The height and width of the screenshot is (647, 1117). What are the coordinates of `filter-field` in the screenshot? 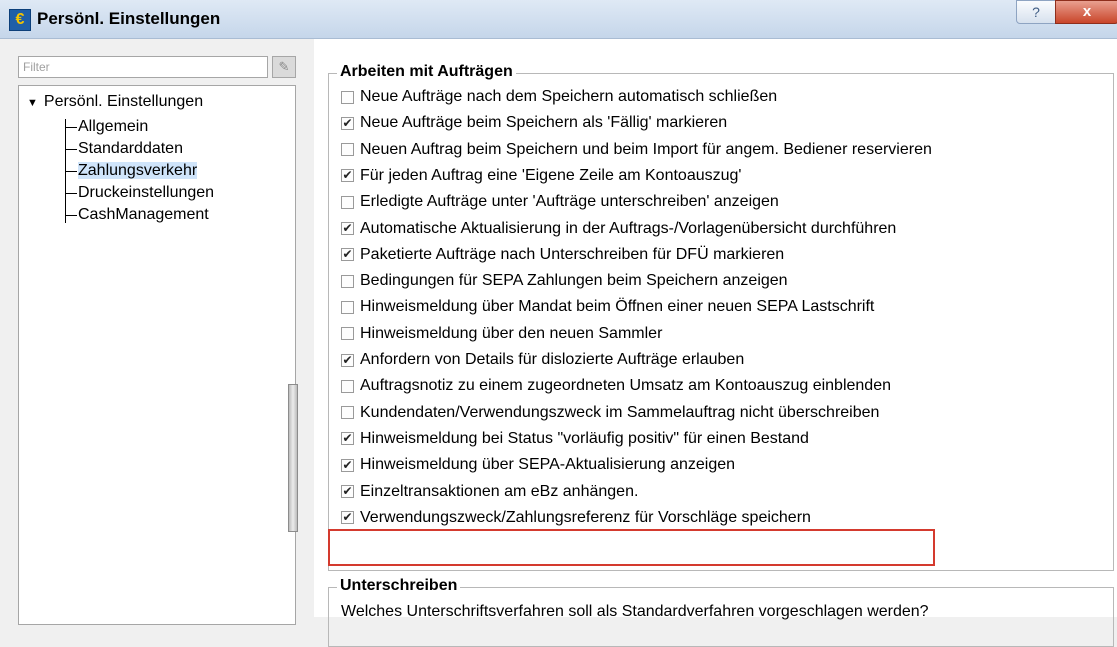 It's located at (143, 67).